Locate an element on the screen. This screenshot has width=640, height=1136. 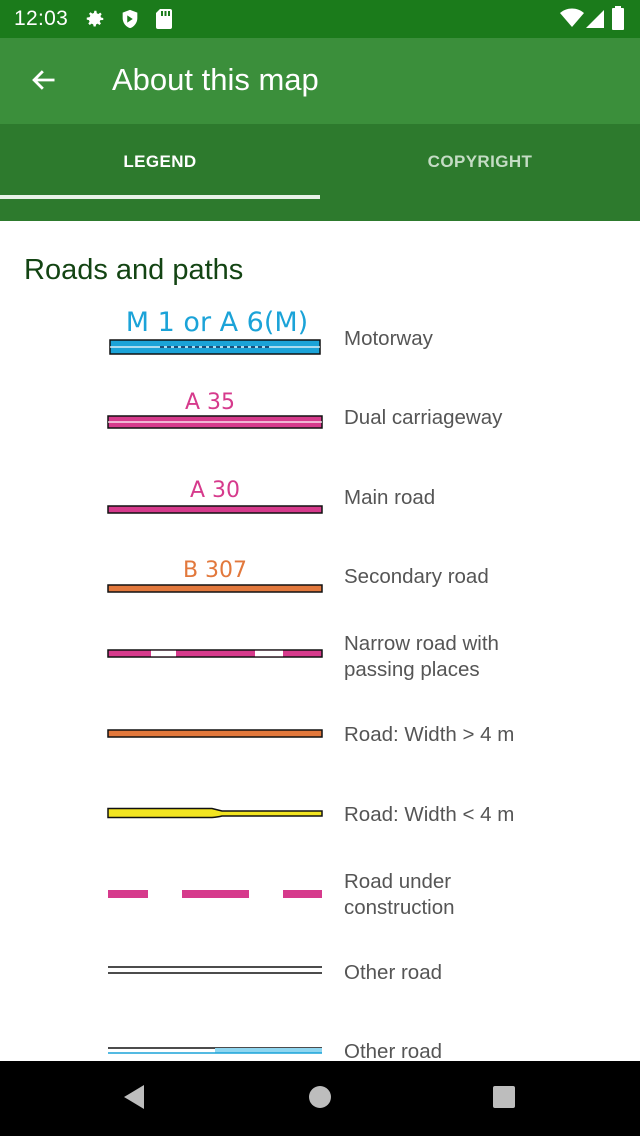
other-road-2-symbol is located at coordinates (215, 1052).